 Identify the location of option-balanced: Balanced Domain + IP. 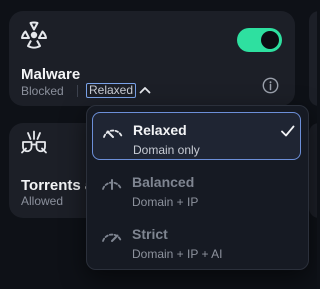
(196, 189).